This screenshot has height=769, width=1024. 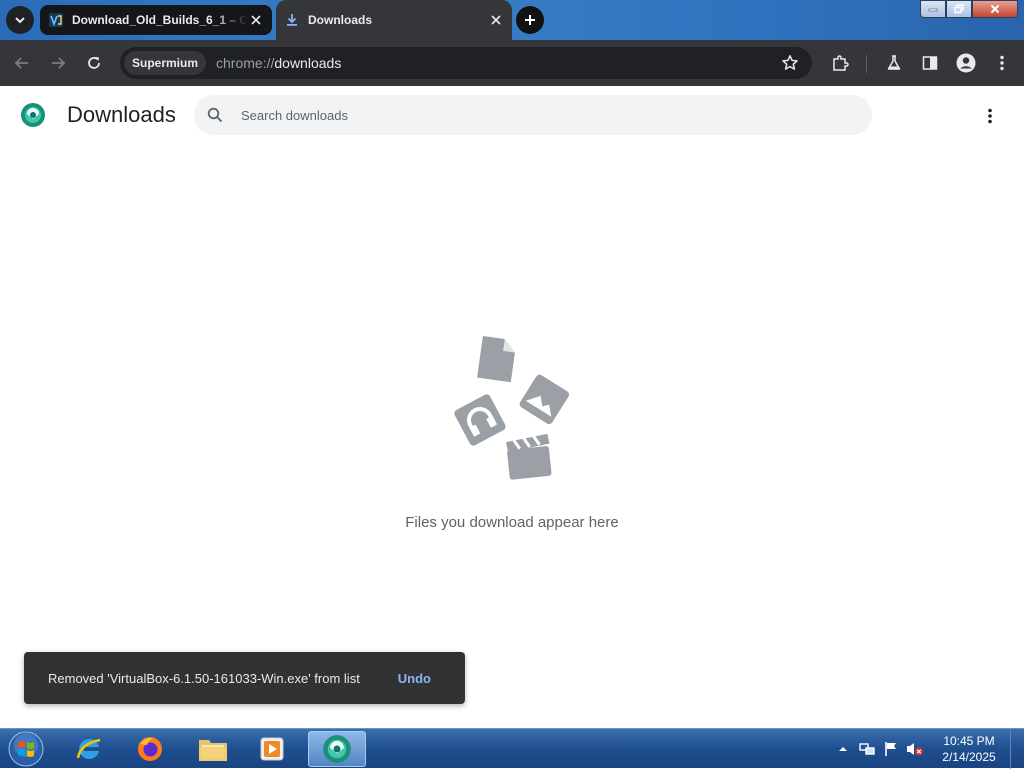 What do you see at coordinates (121, 114) in the screenshot?
I see `page-title: Downloads` at bounding box center [121, 114].